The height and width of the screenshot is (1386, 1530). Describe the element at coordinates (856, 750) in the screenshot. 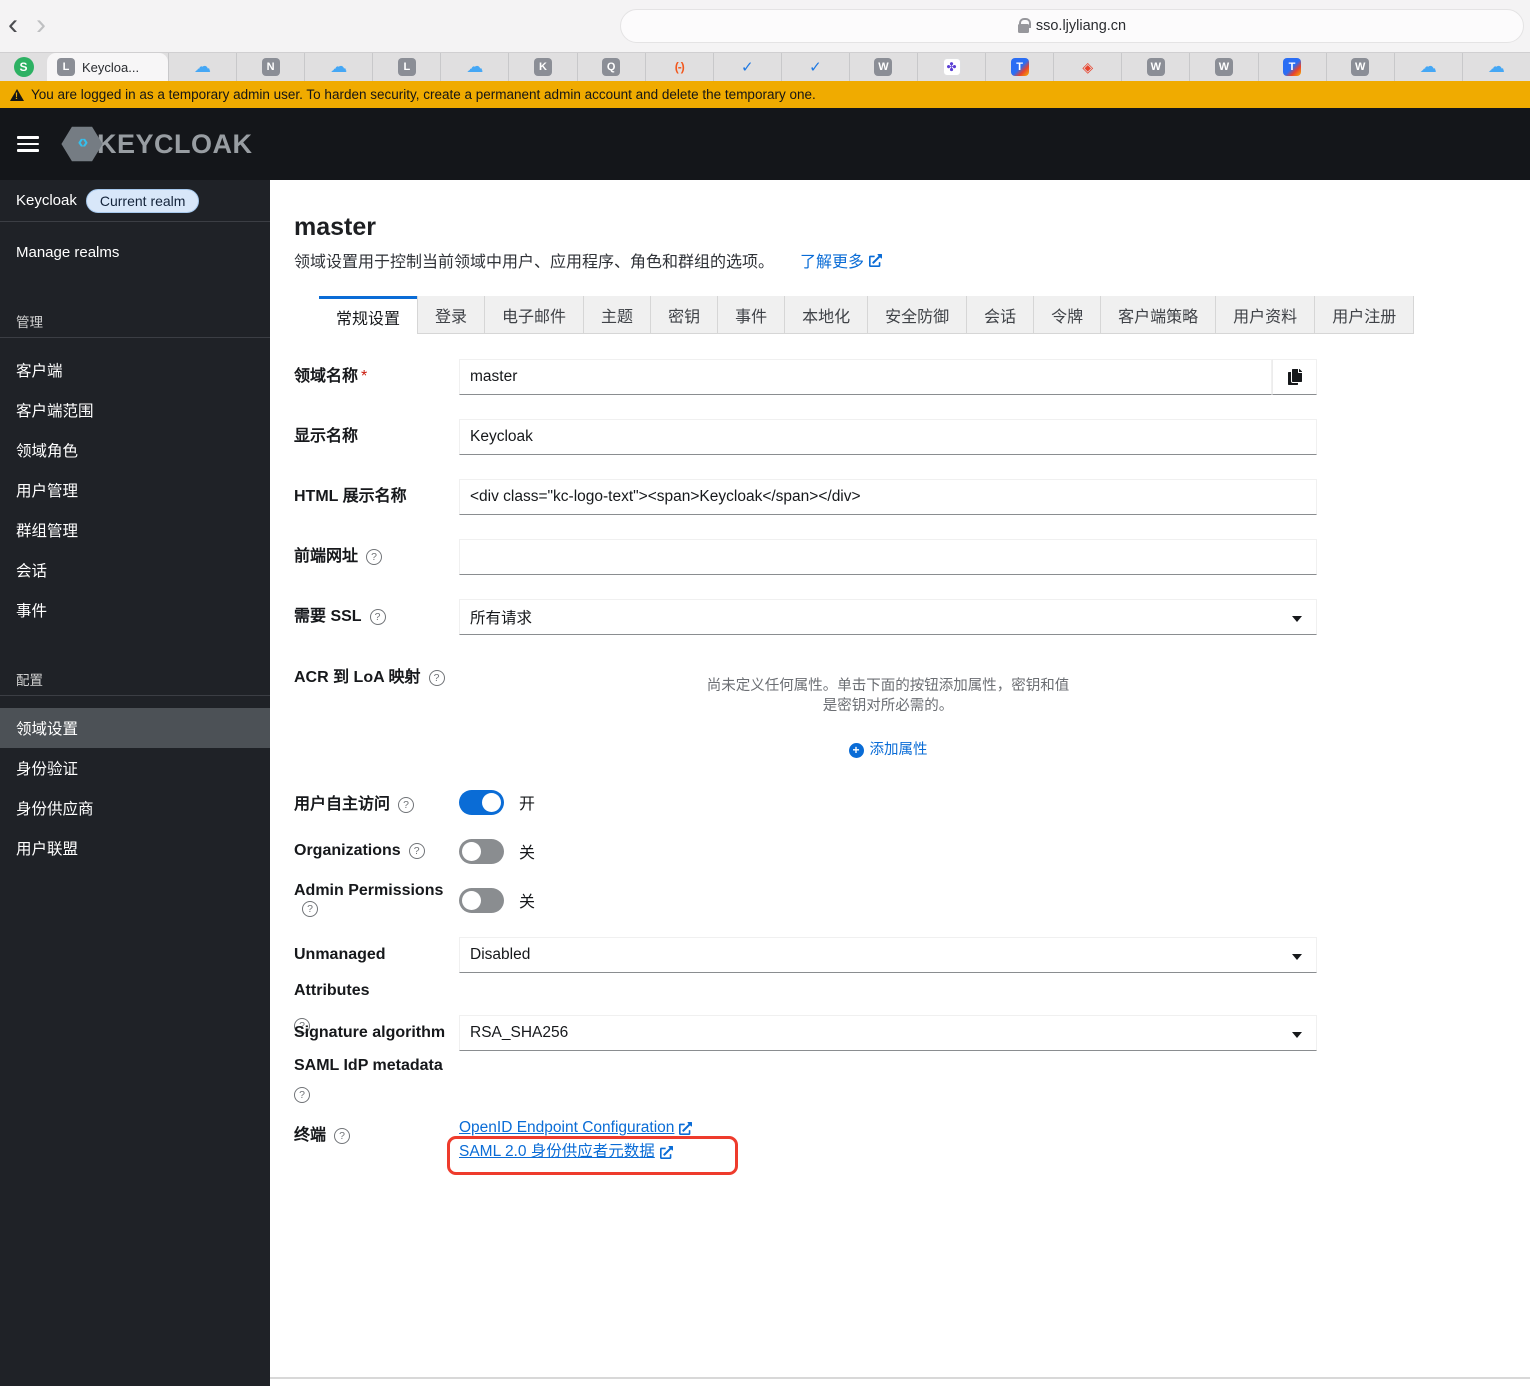

I see `plus-circle-icon: +` at that location.